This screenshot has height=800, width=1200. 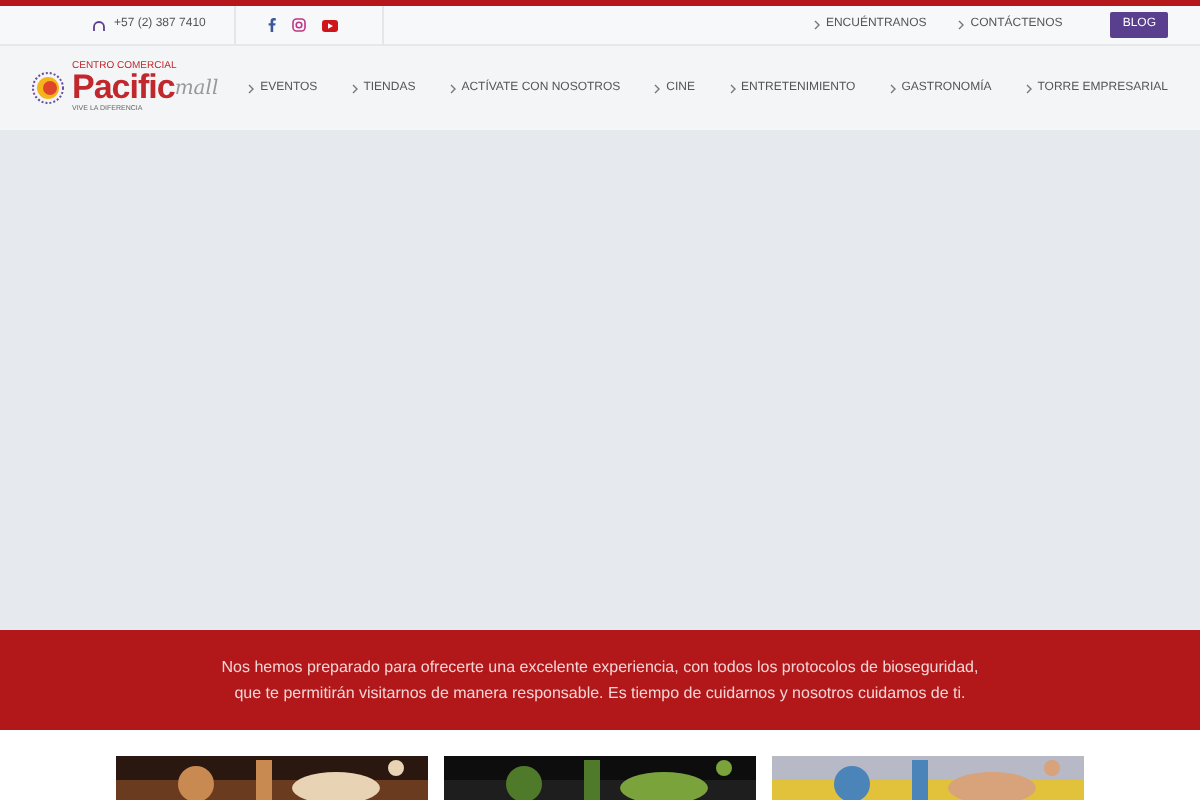 What do you see at coordinates (600, 681) in the screenshot?
I see `notice-text: Nos hemos preparado para ofrecerte una excelente experiencia, con todos los protocolos de bioseguridad, que te permitirán visitarnos de manera responsable. Es tiempo de cuidarnos y nosotros cuidamos de ti.` at bounding box center [600, 681].